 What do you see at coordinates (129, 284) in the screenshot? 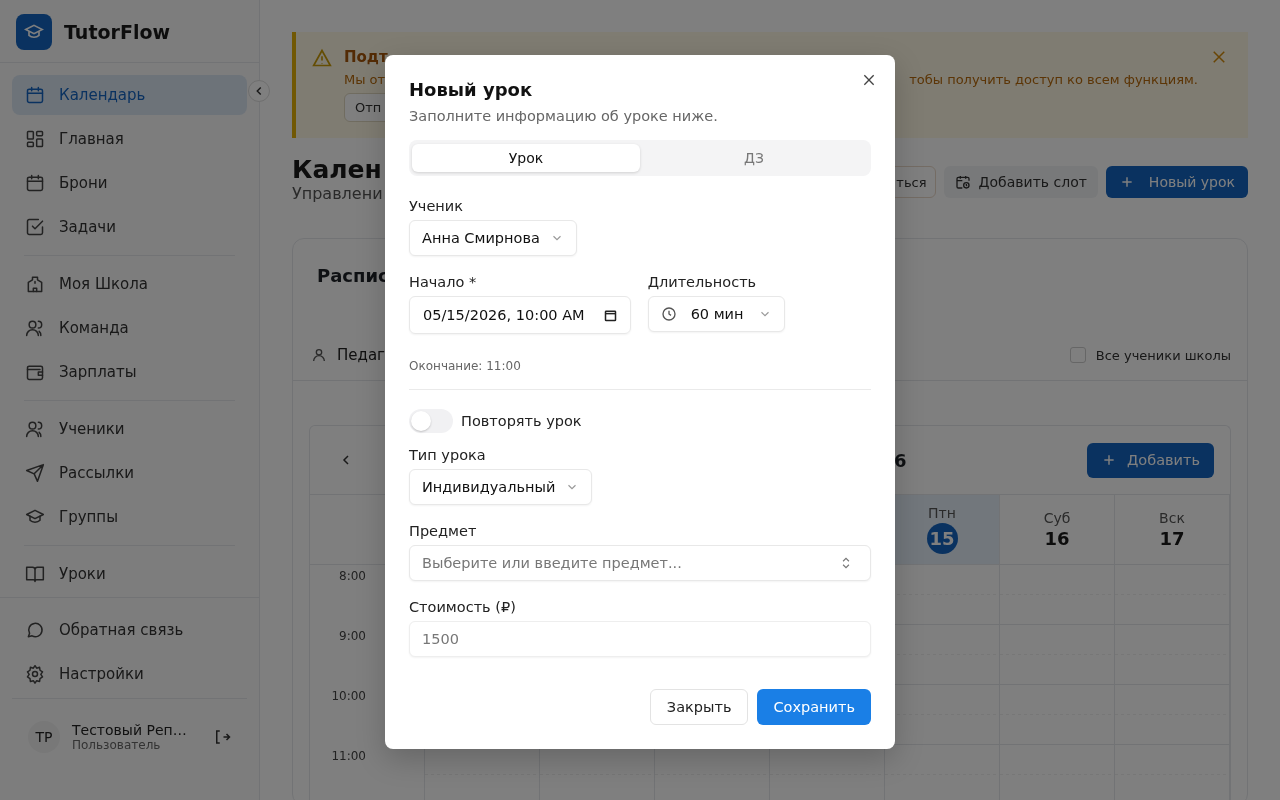
I see `nav-item: Моя Школа` at bounding box center [129, 284].